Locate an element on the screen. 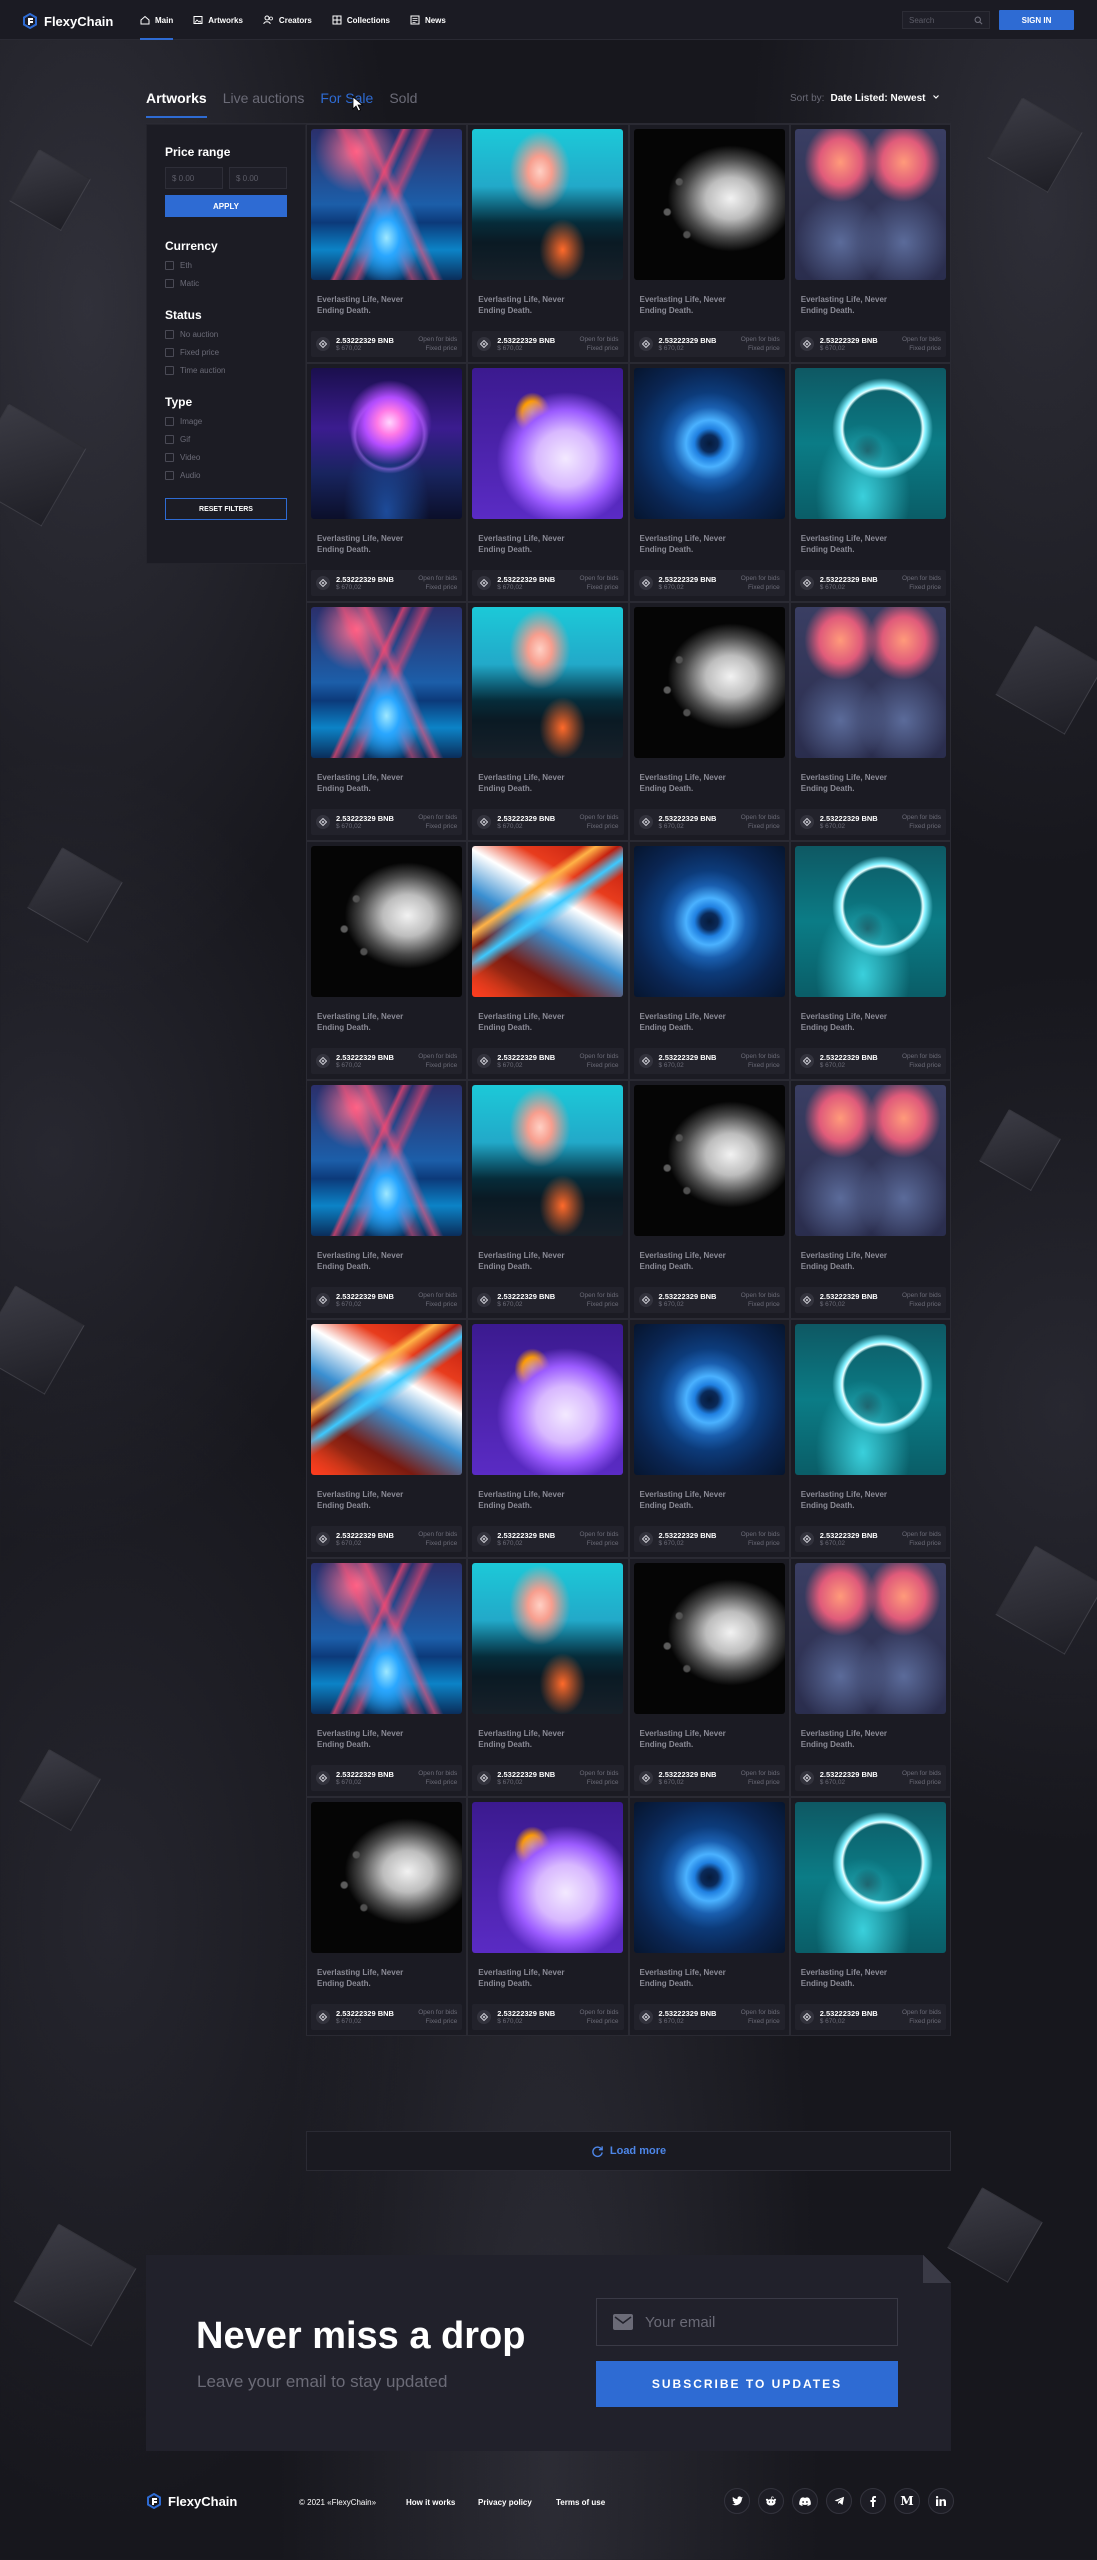  footer-link-privacy-policy: Privacy policy is located at coordinates (505, 2502).